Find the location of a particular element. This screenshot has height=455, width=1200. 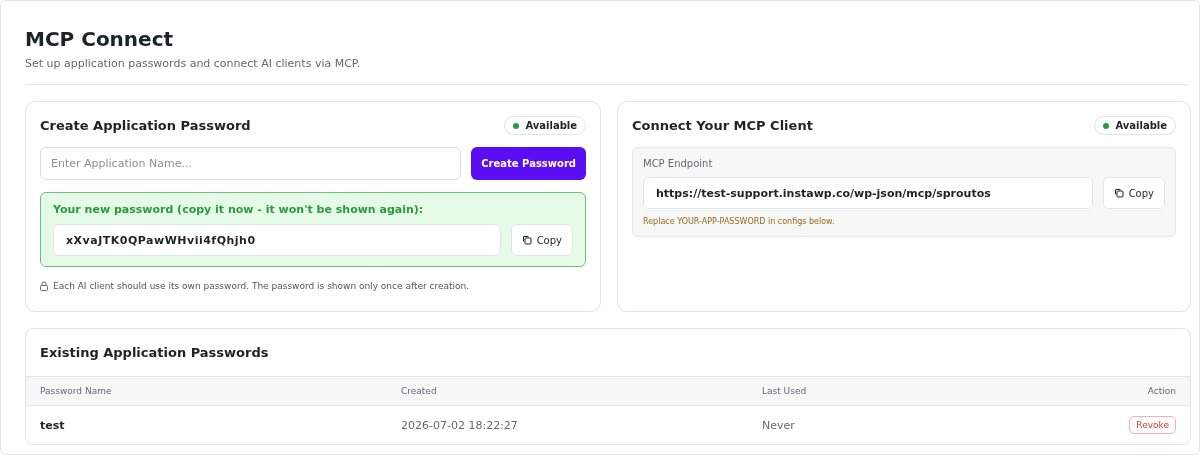

column-header: Last Used is located at coordinates (785, 391).